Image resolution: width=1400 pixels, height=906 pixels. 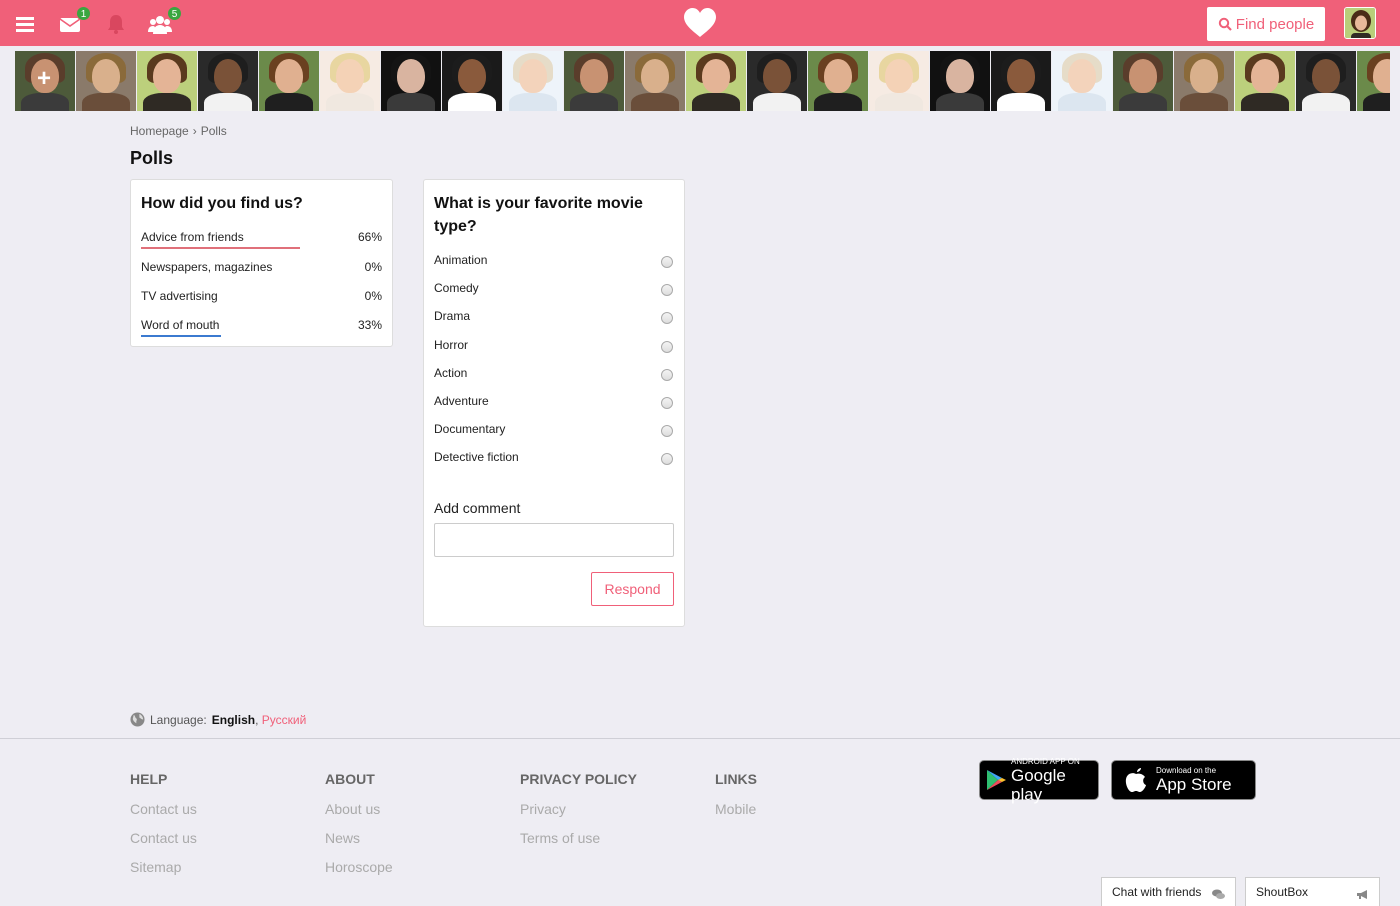 I want to click on poll-option-label: Animation, so click(x=461, y=260).